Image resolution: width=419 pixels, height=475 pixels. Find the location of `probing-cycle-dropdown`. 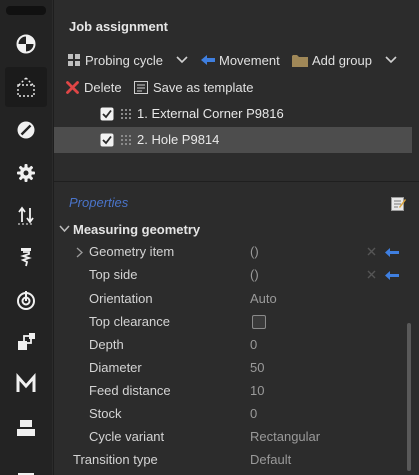

probing-cycle-dropdown is located at coordinates (182, 60).